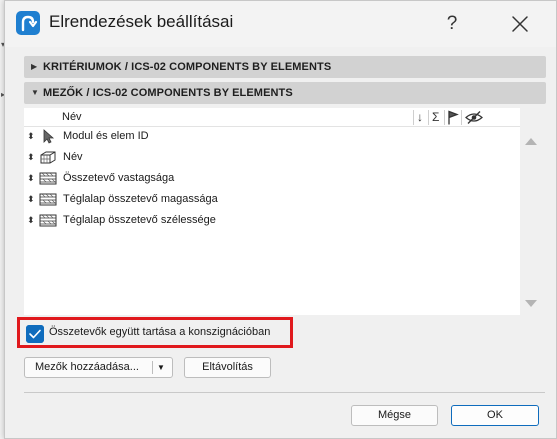 The height and width of the screenshot is (439, 557). I want to click on list-item-label: Téglalap összetevő magassága, so click(140, 199).